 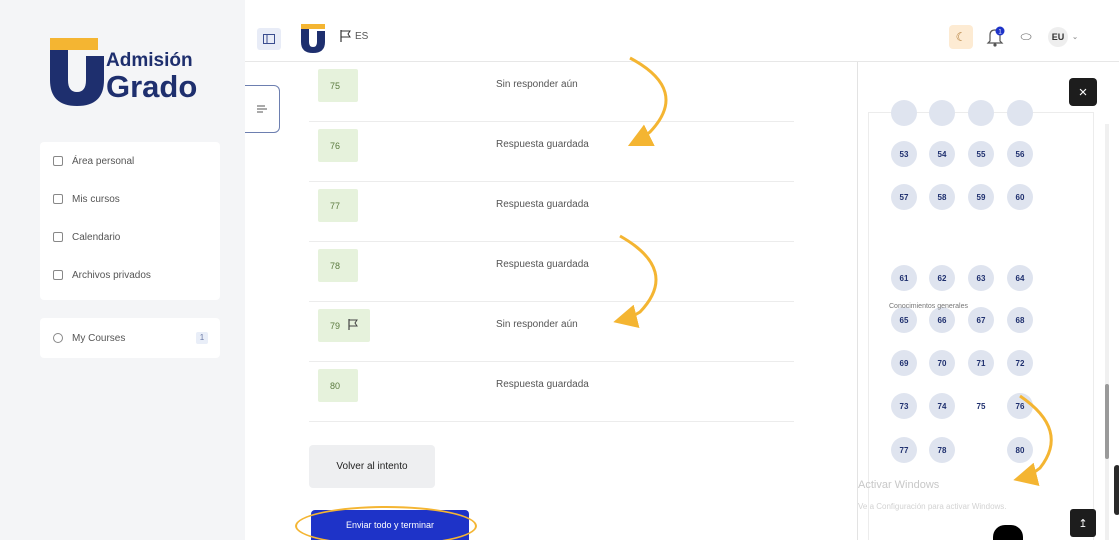 What do you see at coordinates (932, 506) in the screenshot?
I see `windows-activation-subtitle: Ve a Configuración para activar Windows.` at bounding box center [932, 506].